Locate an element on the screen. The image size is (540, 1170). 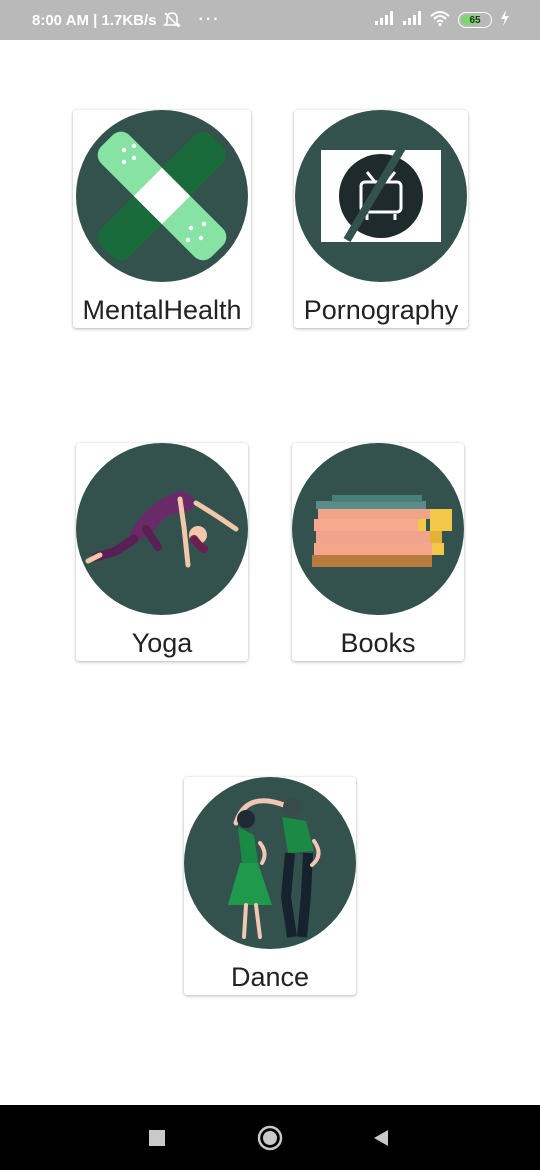
battery-level: 65 is located at coordinates (475, 20).